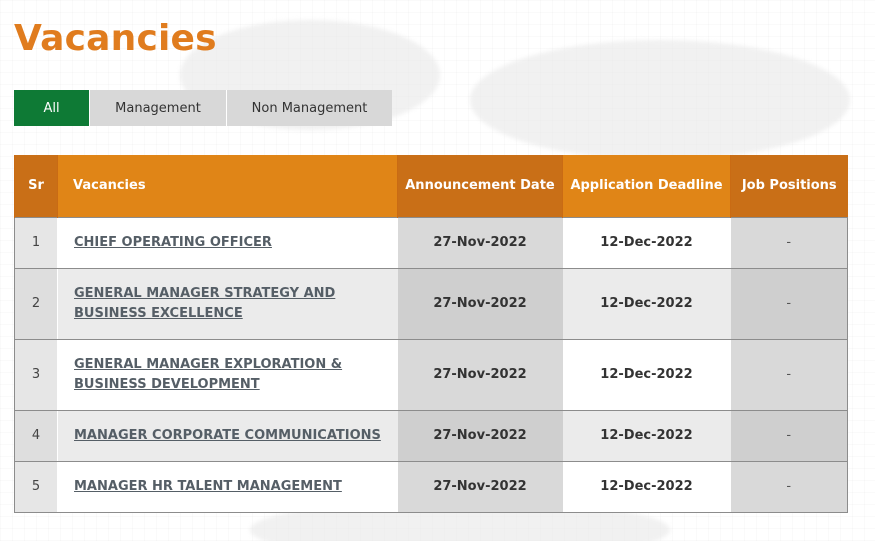  Describe the element at coordinates (115, 38) in the screenshot. I see `page-title: Vacancies` at that location.